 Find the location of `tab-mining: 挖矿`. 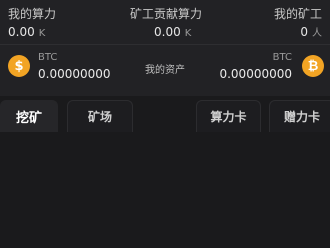

tab-mining: 挖矿 is located at coordinates (29, 116).